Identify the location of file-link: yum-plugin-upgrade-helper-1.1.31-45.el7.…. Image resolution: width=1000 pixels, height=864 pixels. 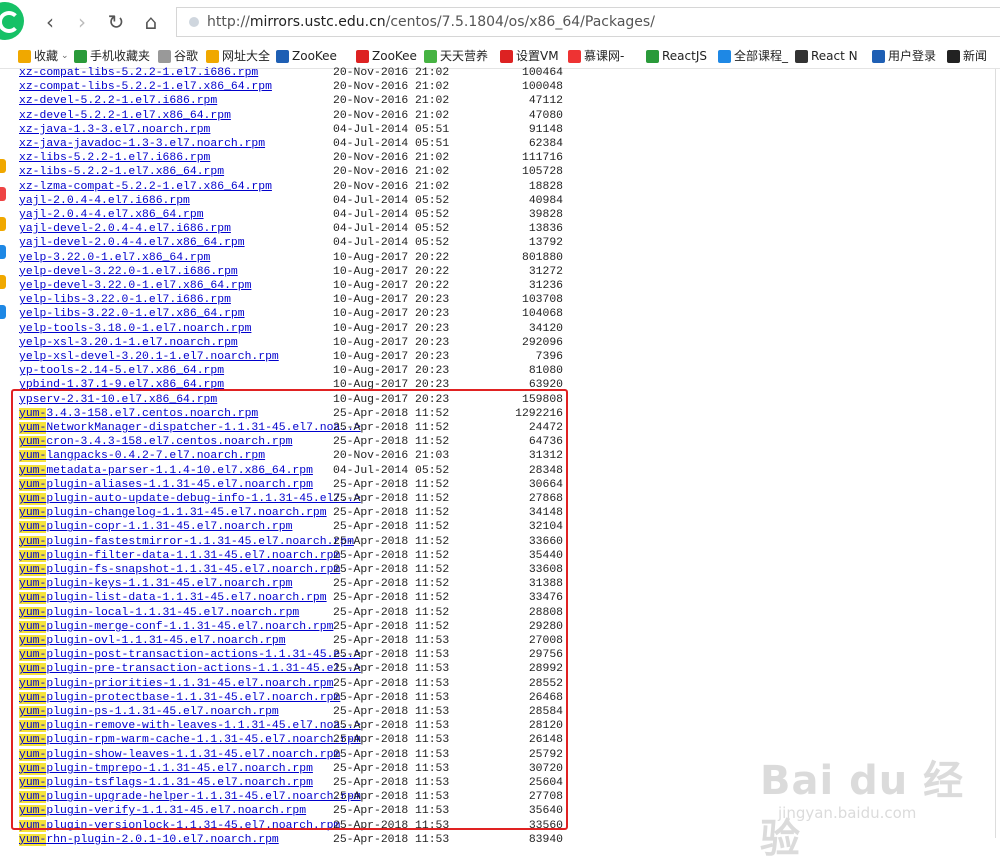
(190, 797).